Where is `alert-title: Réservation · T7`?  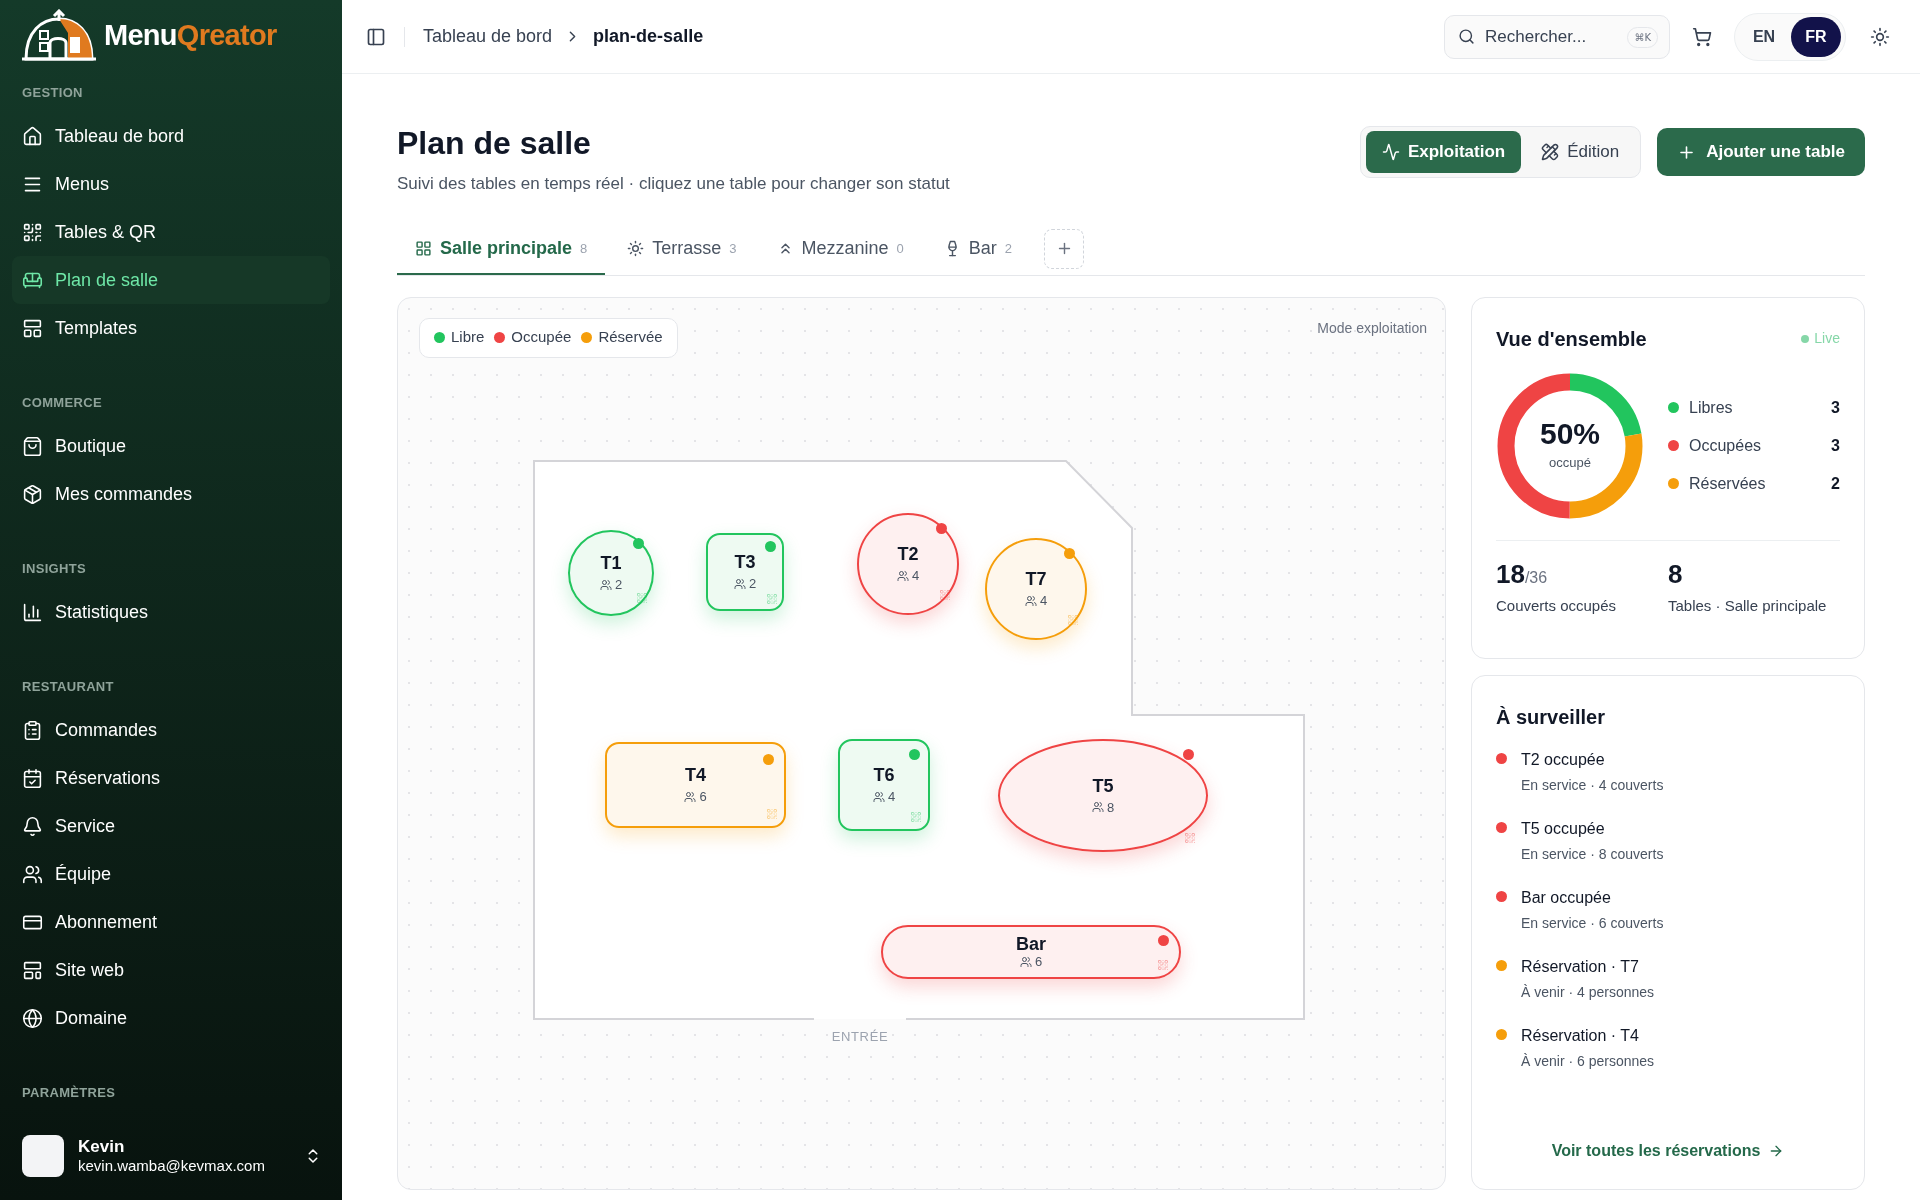
alert-title: Réservation · T7 is located at coordinates (1580, 966).